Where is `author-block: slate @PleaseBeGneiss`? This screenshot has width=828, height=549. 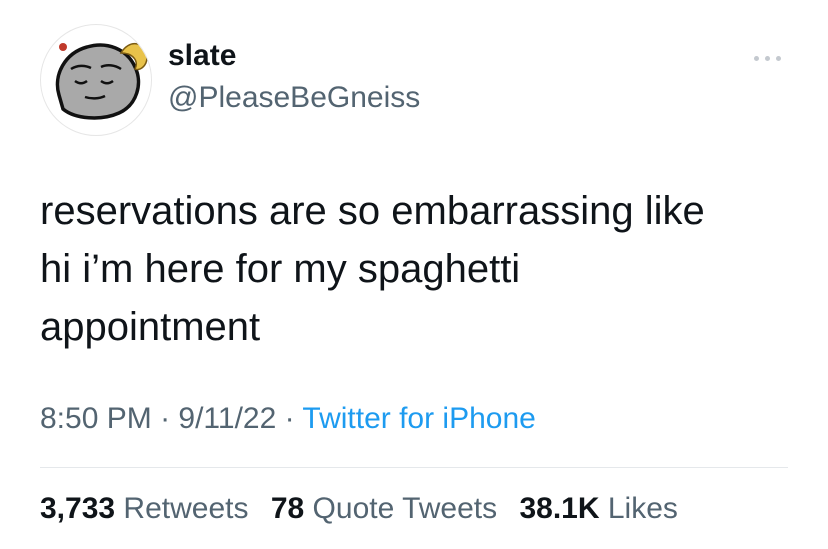 author-block: slate @PleaseBeGneiss is located at coordinates (294, 77).